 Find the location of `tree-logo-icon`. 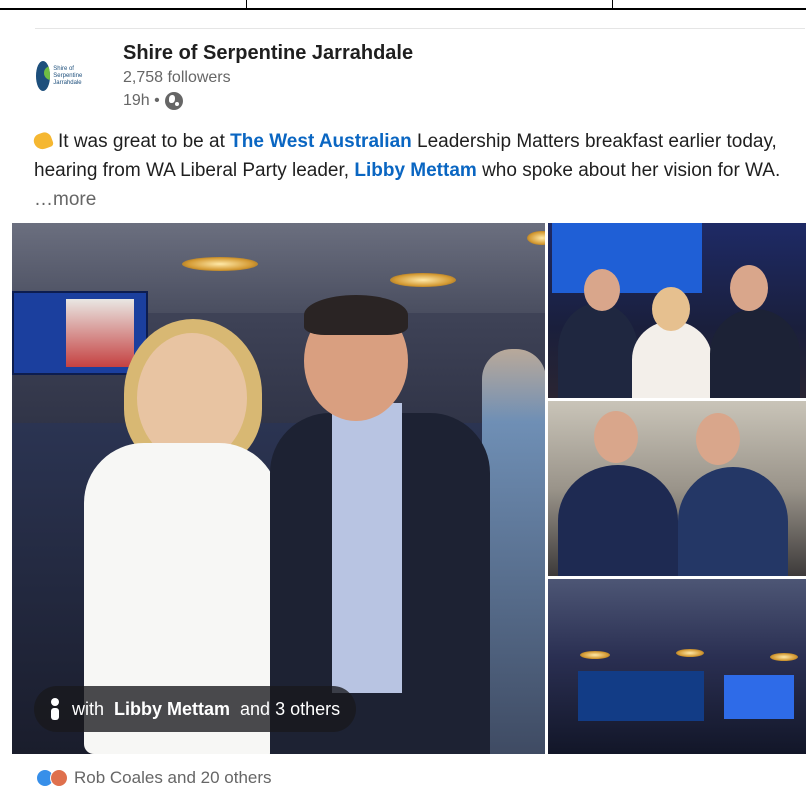

tree-logo-icon is located at coordinates (43, 76).